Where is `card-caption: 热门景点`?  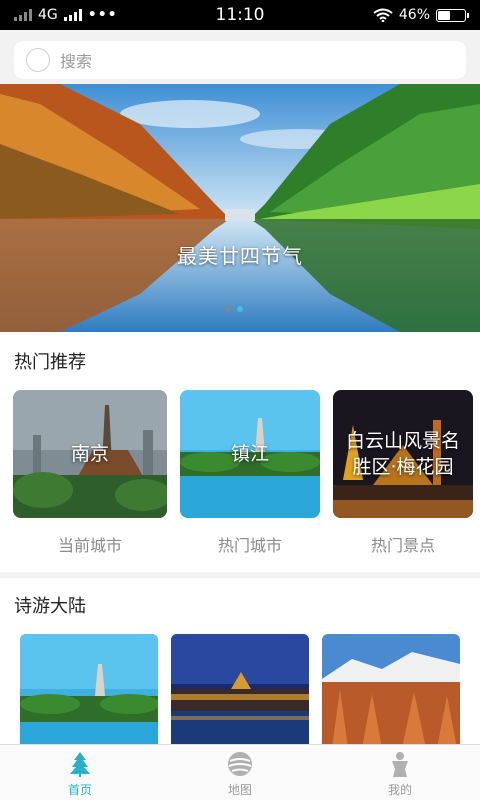 card-caption: 热门景点 is located at coordinates (402, 545).